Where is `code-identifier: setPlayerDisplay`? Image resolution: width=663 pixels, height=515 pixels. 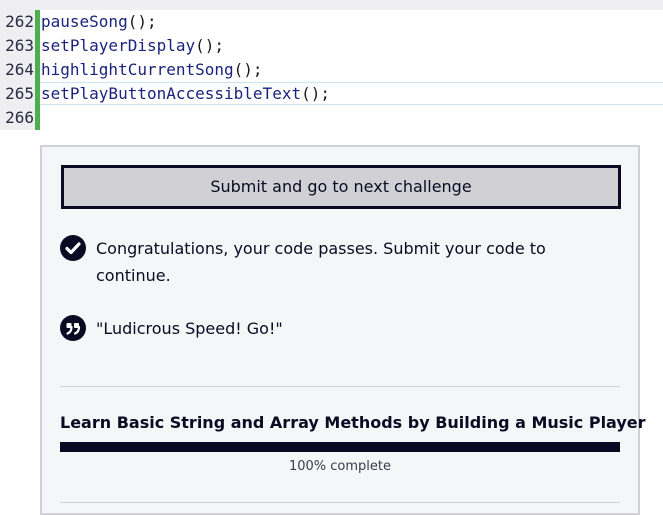
code-identifier: setPlayerDisplay is located at coordinates (118, 45).